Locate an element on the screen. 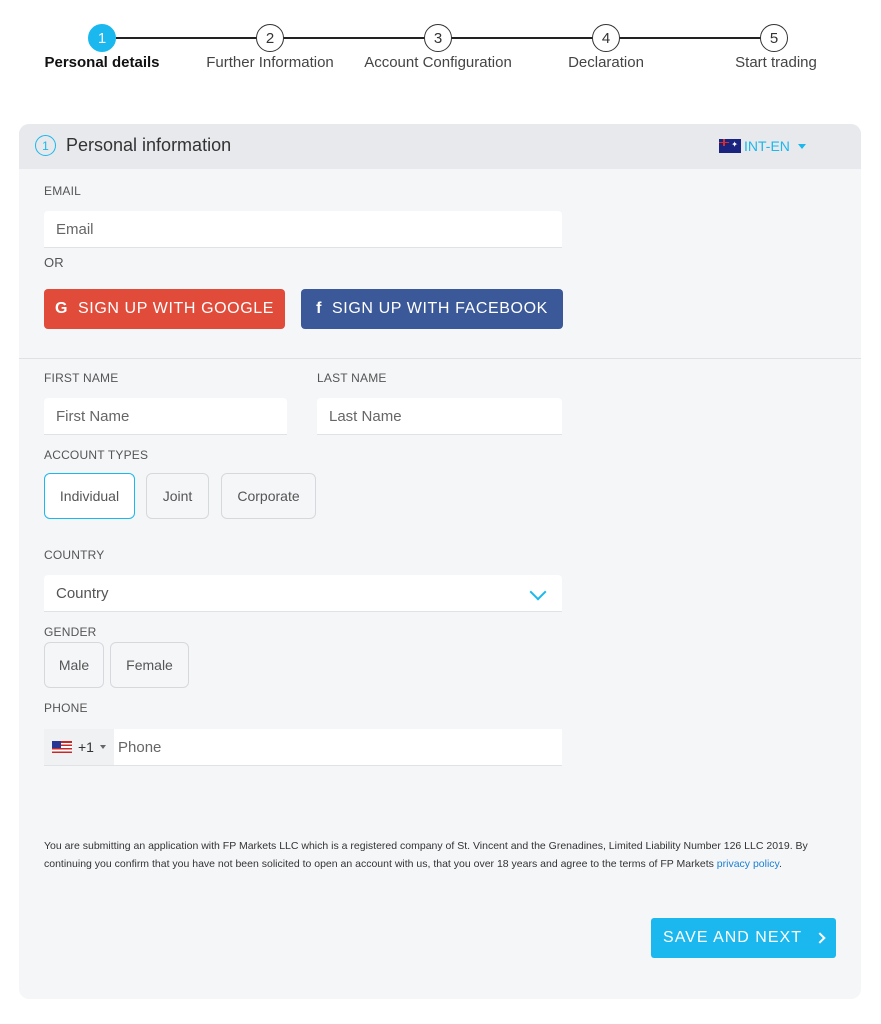 The image size is (881, 1024). first-name-field is located at coordinates (165, 416).